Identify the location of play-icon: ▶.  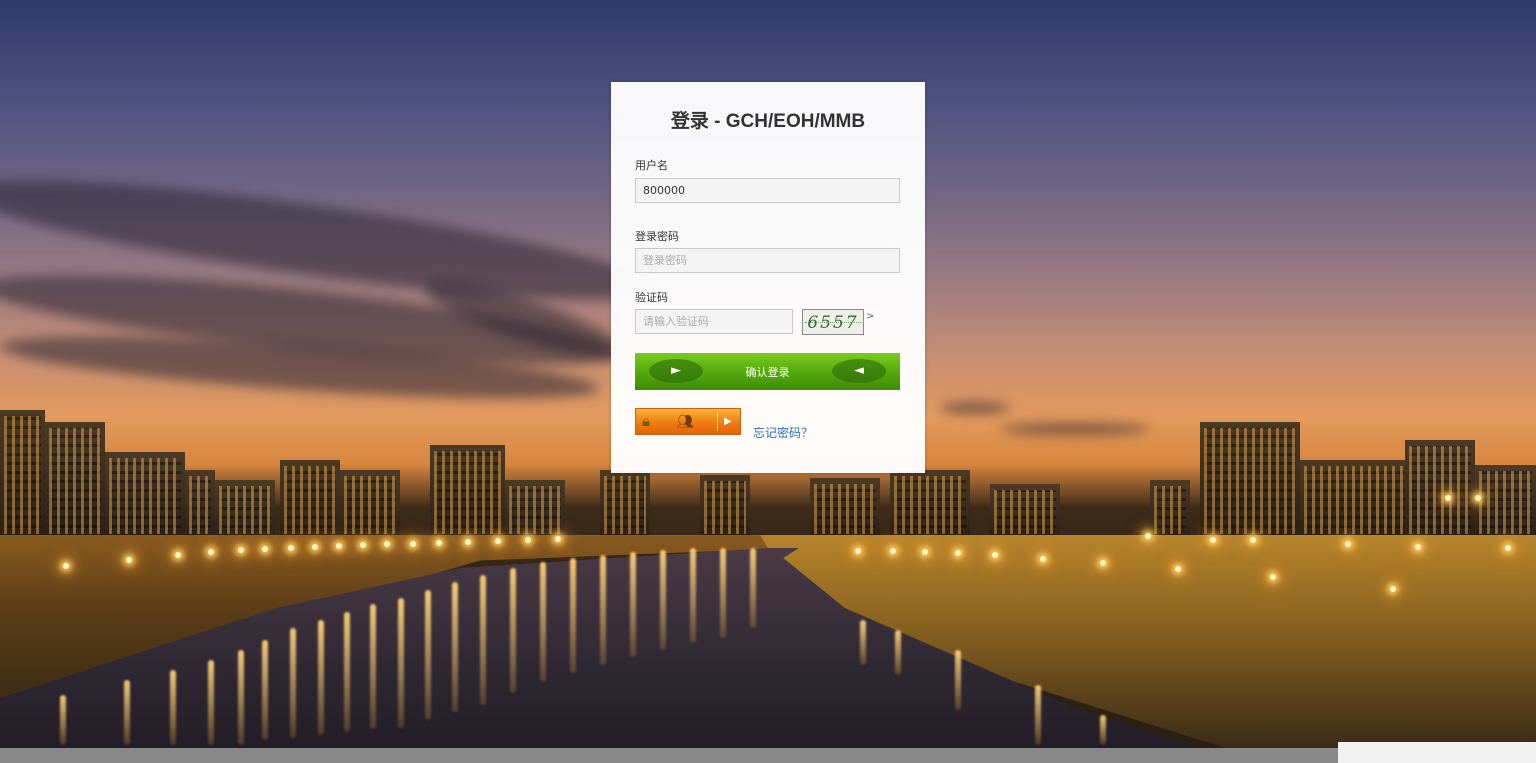
(728, 421).